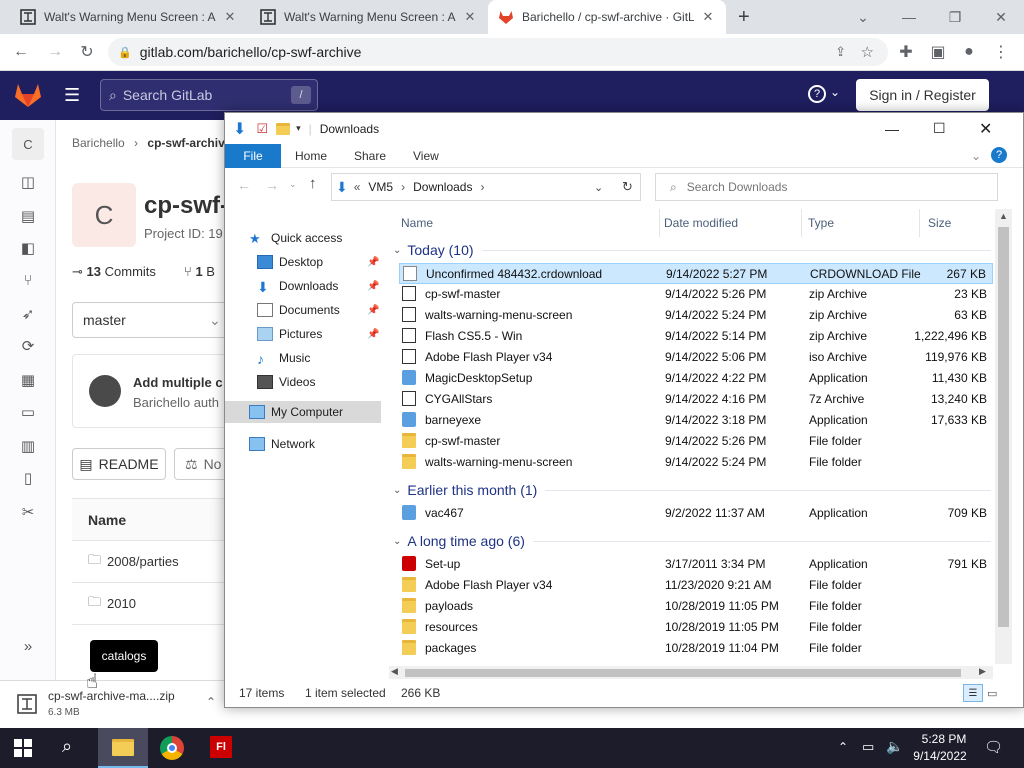 The image size is (1024, 768). Describe the element at coordinates (696, 606) in the screenshot. I see `file-row: payloads 10/28/2019 11:05 PM File folder` at that location.